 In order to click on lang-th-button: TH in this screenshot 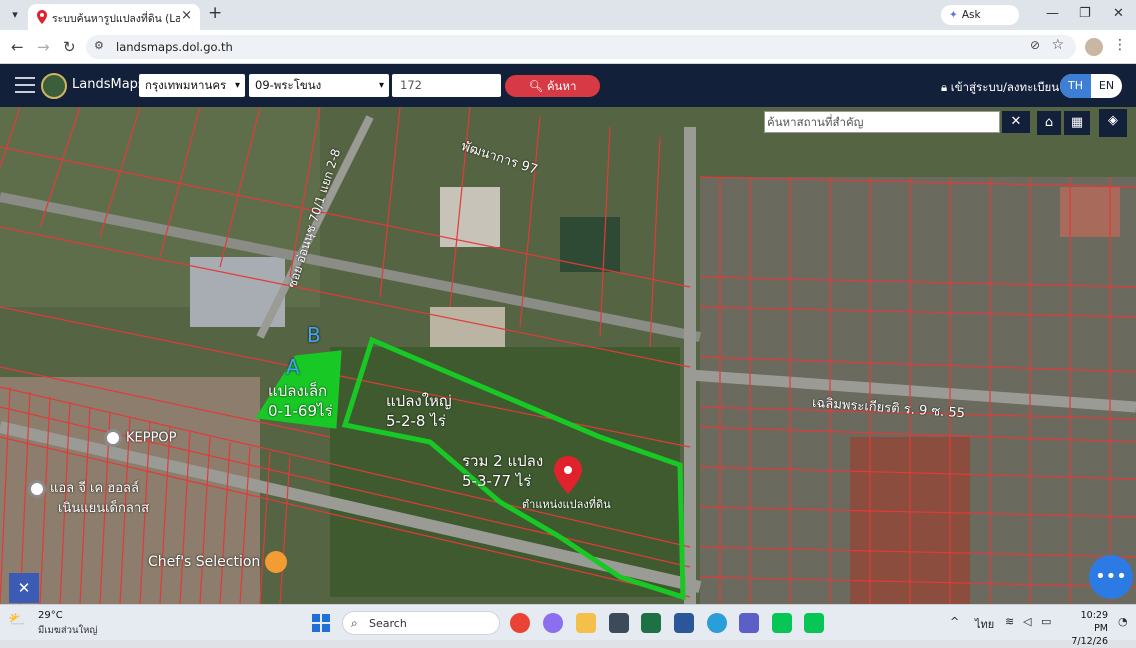, I will do `click(1075, 86)`.